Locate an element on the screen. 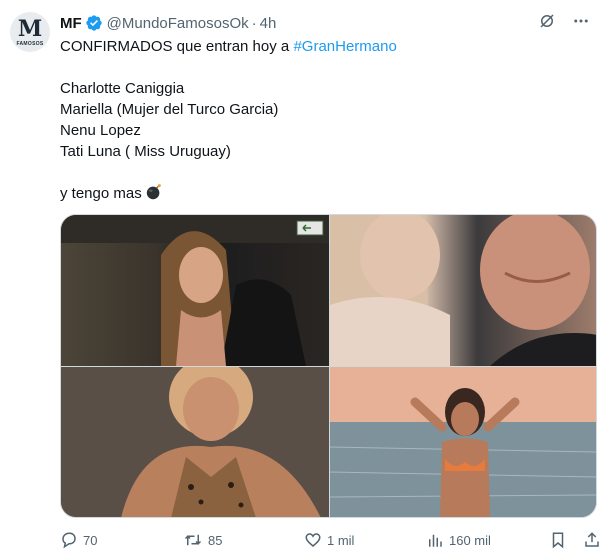 The width and height of the screenshot is (610, 557). views-chart-icon is located at coordinates (435, 540).